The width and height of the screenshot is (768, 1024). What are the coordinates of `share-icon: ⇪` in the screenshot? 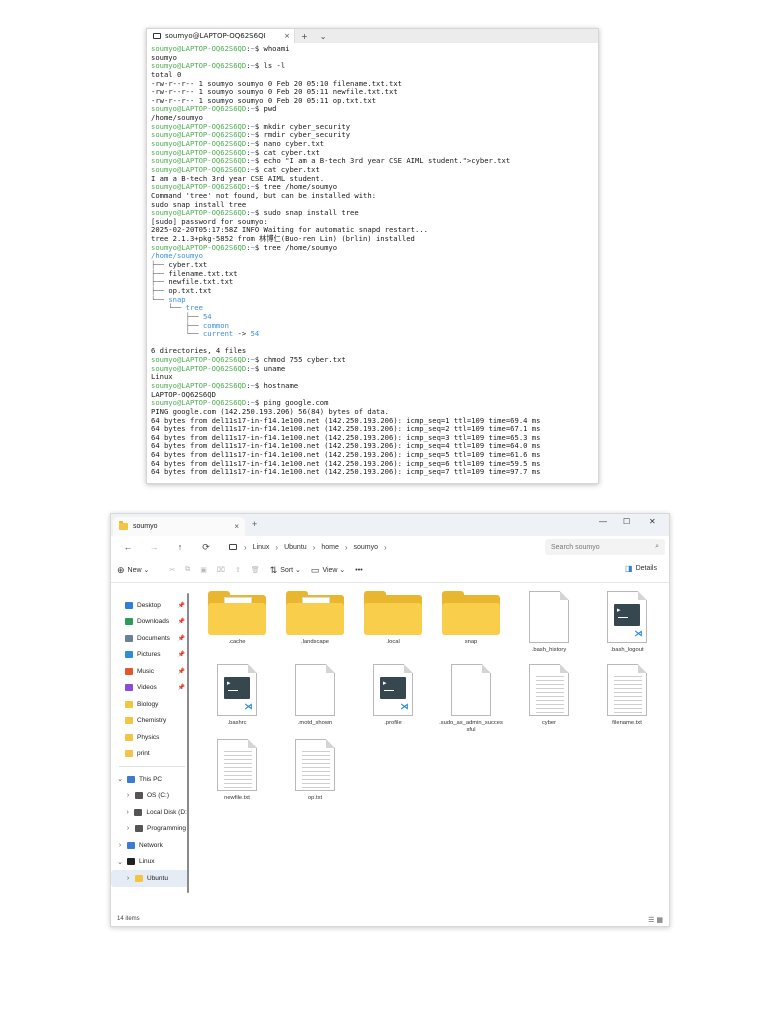 It's located at (238, 570).